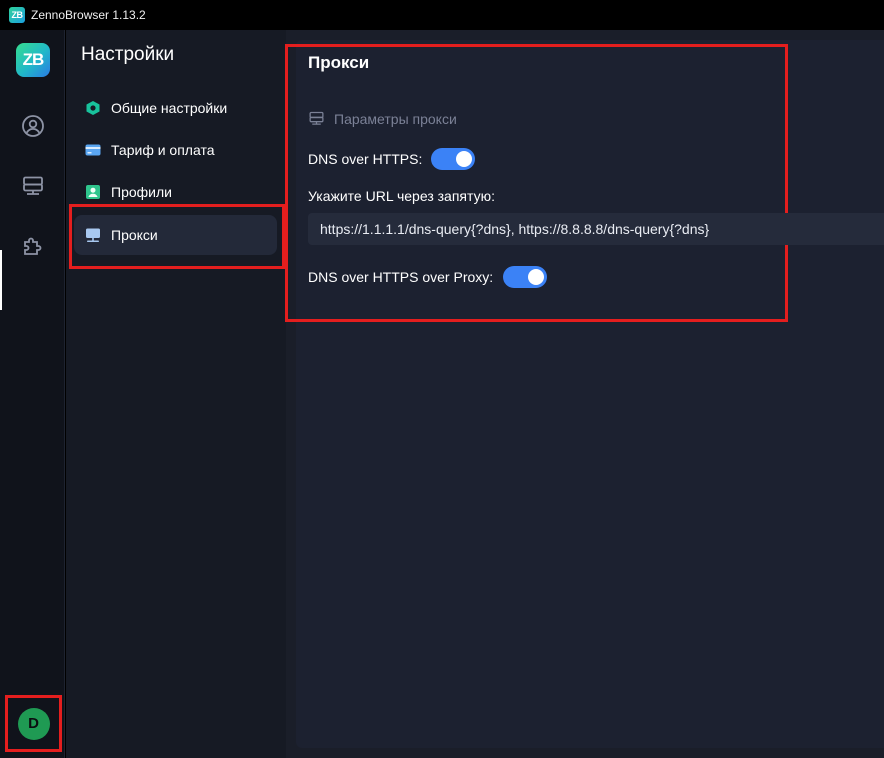 This screenshot has width=884, height=758. I want to click on doh-toggle, so click(453, 159).